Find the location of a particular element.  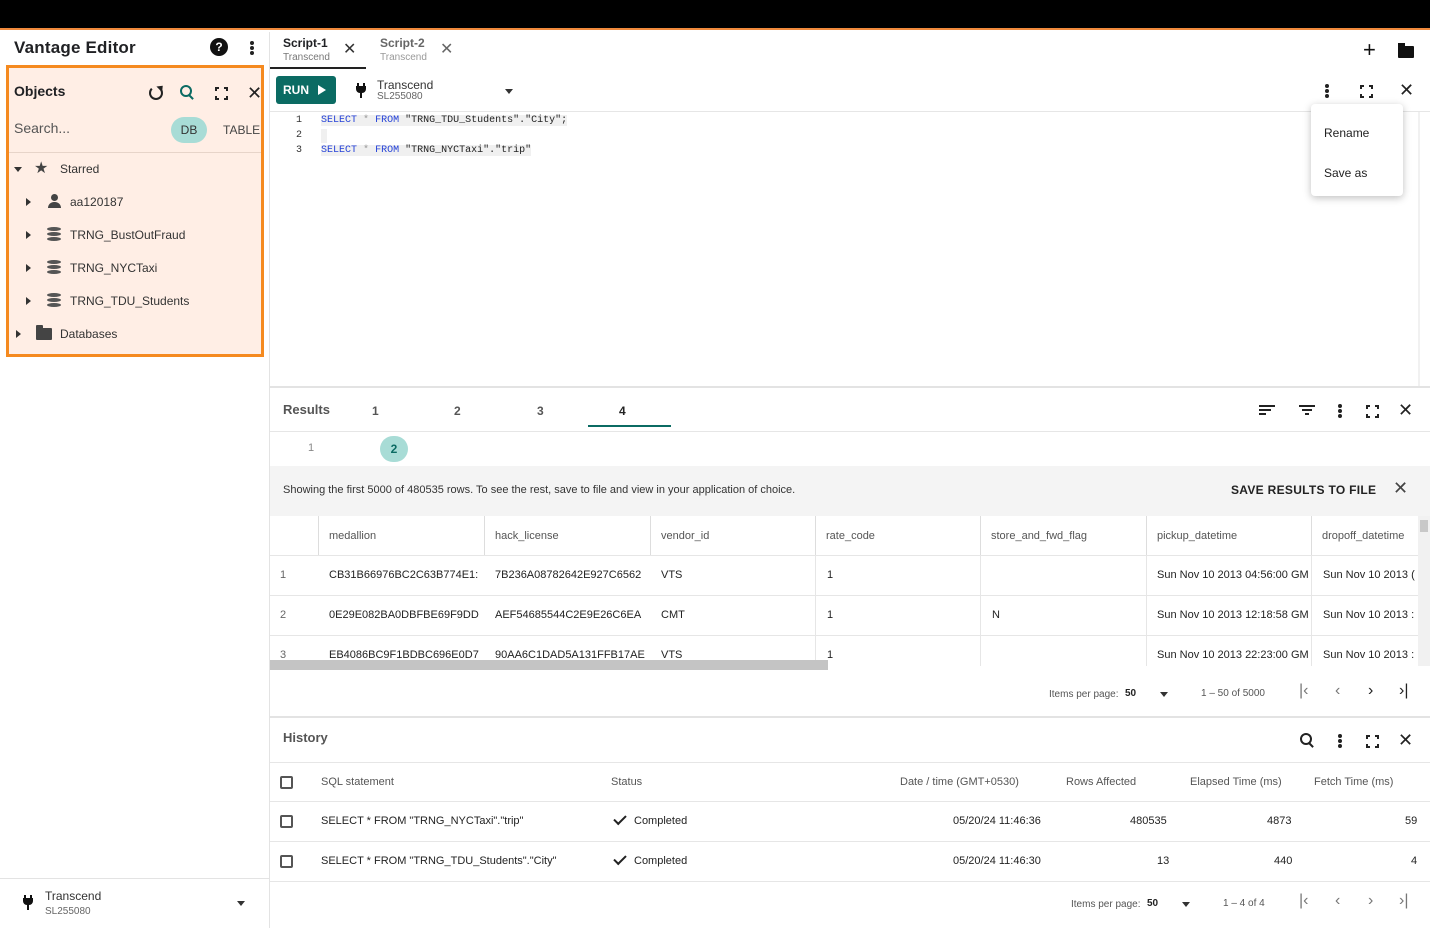

column-header: medallion is located at coordinates (401, 536).